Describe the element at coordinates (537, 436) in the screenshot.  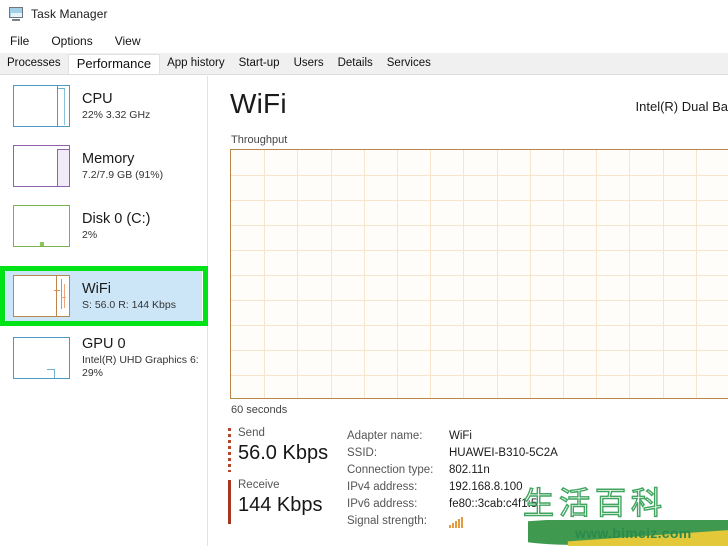
I see `info-row-adapter-name: Adapter name: WiFi` at that location.